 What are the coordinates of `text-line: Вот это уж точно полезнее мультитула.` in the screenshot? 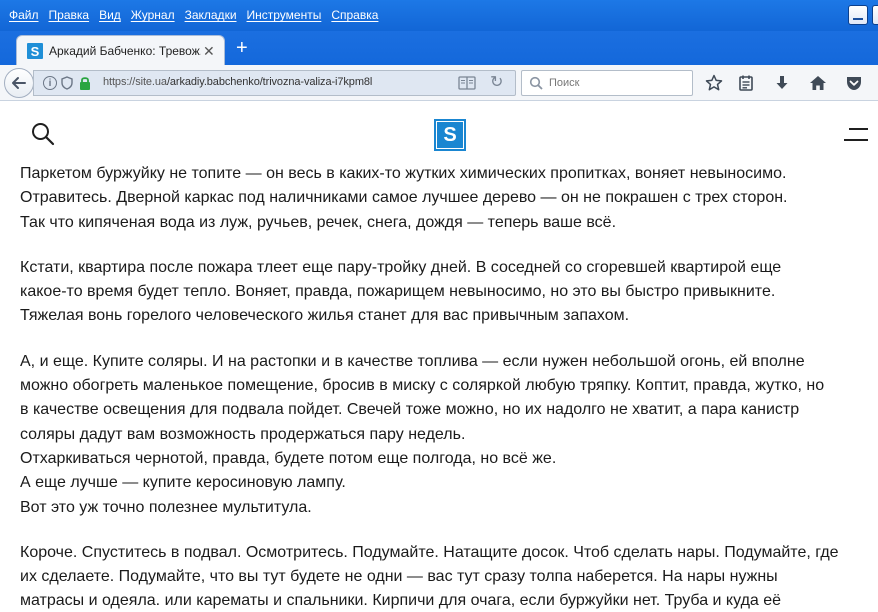 It's located at (166, 507).